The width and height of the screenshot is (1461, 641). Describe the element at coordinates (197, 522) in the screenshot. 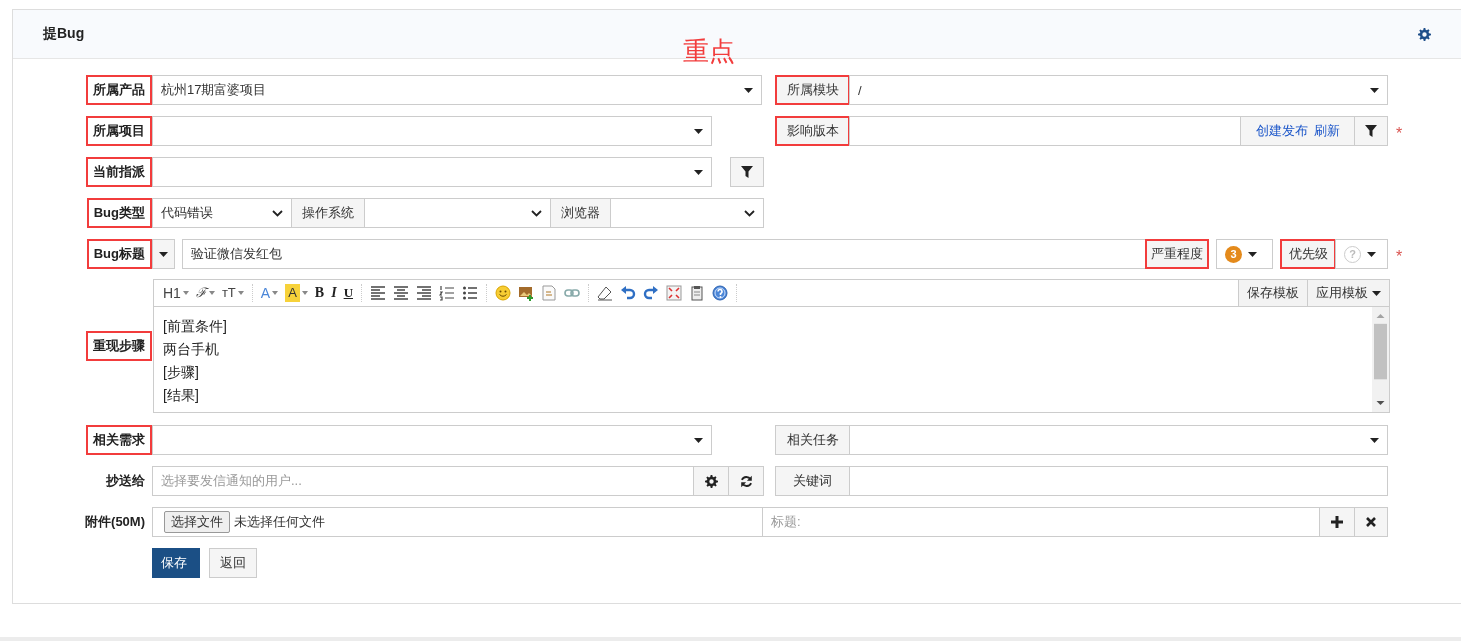

I see `choose-file-button: 选择文件` at that location.